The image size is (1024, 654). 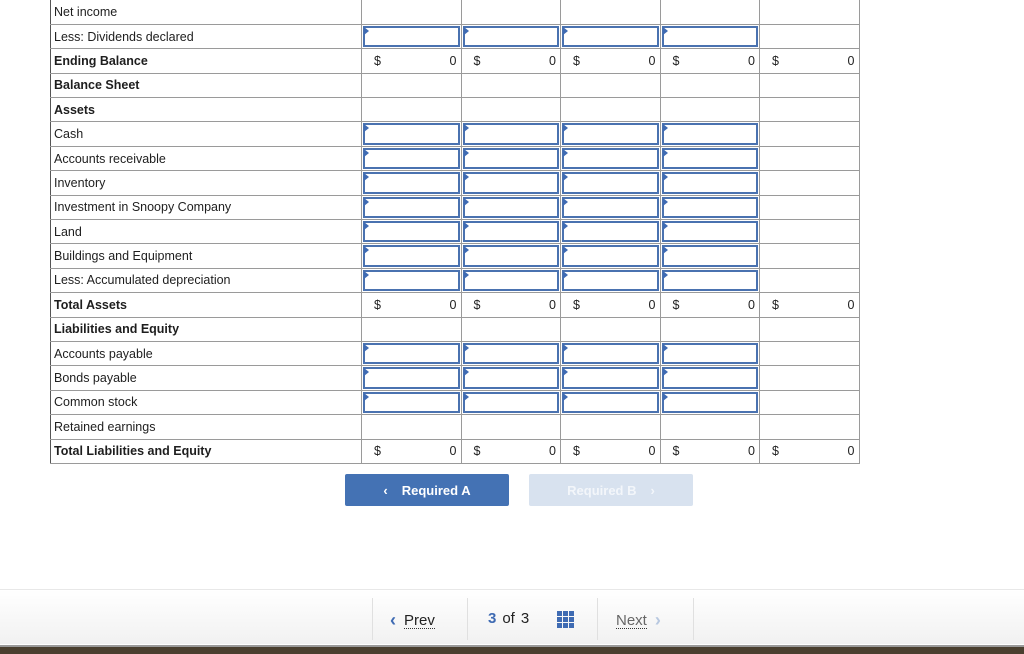 What do you see at coordinates (657, 620) in the screenshot?
I see `chevron-right-icon: ›` at bounding box center [657, 620].